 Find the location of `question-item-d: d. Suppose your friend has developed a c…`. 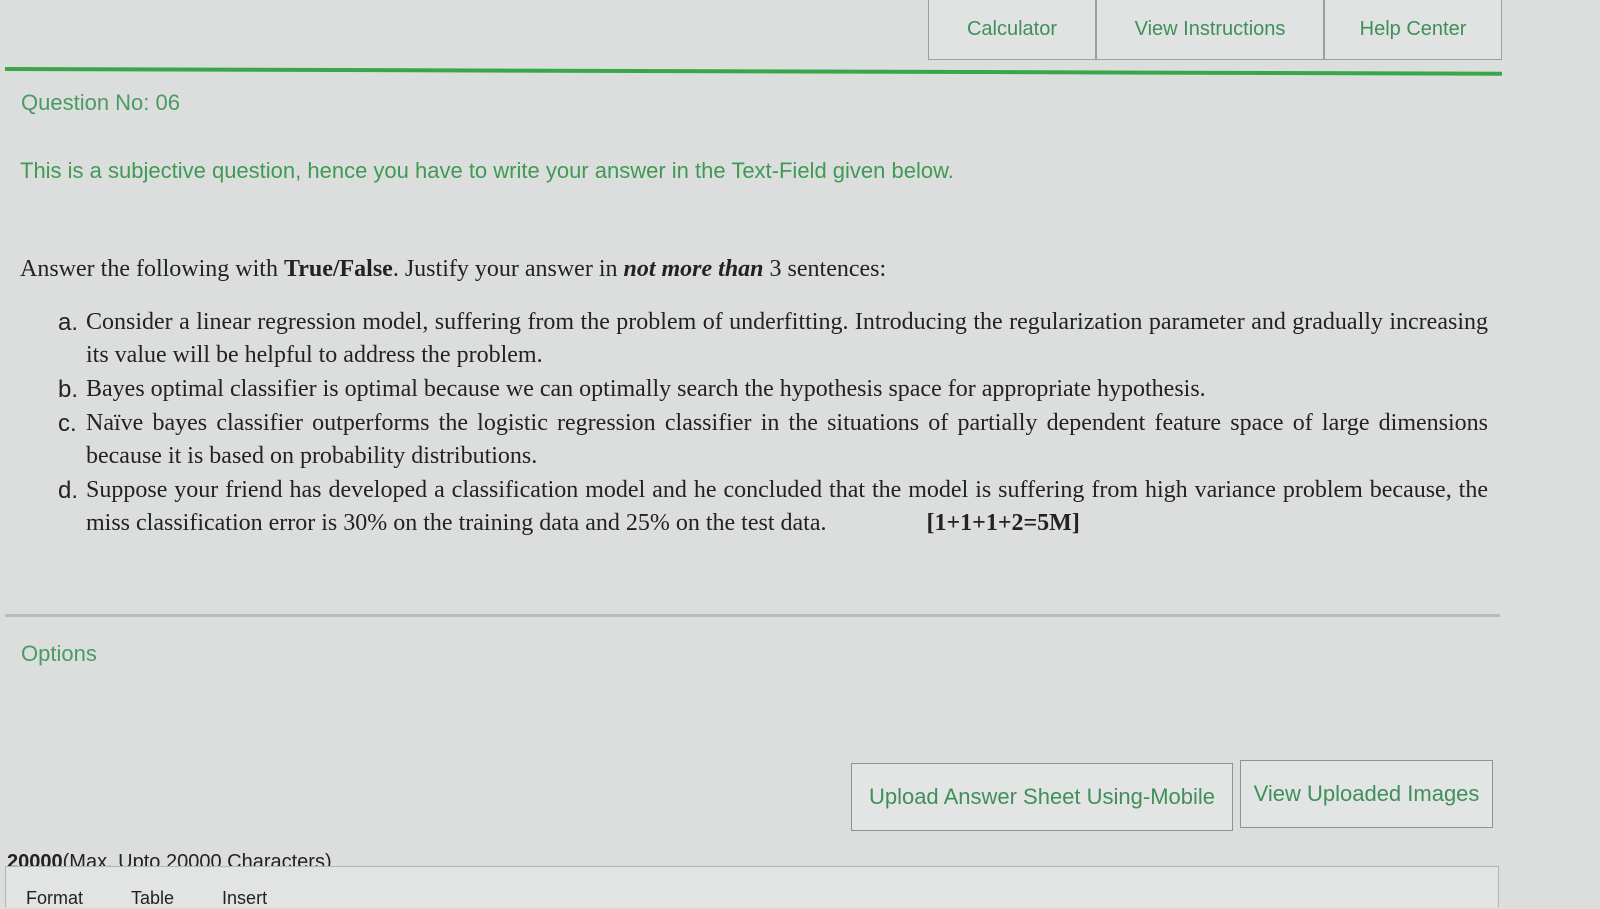

question-item-d: d. Suppose your friend has developed a c… is located at coordinates (773, 507).